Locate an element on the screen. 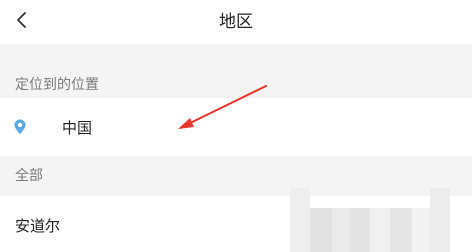 This screenshot has width=472, height=252. location-pin-icon is located at coordinates (20, 126).